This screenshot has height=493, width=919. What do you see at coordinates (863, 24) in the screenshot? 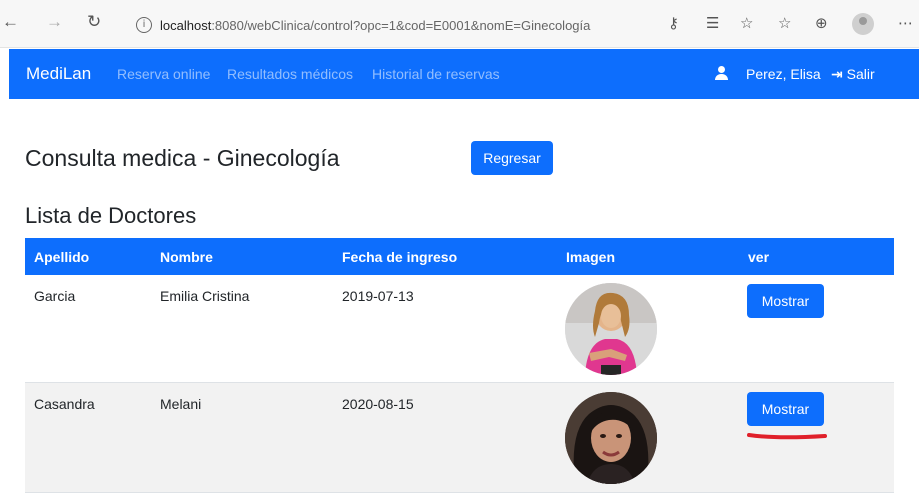
I see `profile-avatar` at bounding box center [863, 24].